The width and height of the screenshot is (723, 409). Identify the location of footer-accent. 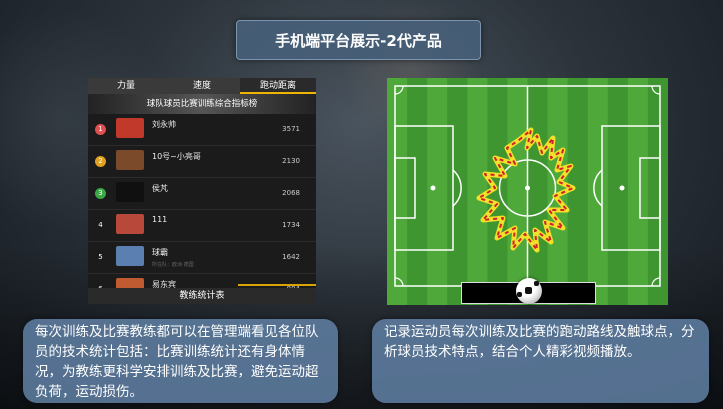
(277, 285).